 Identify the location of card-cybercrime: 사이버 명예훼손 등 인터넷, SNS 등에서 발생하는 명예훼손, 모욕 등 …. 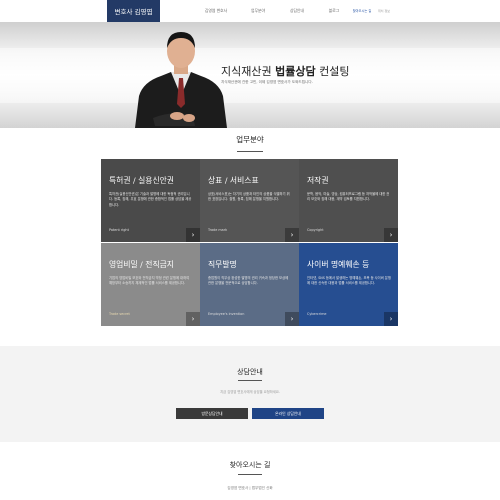
(348, 284).